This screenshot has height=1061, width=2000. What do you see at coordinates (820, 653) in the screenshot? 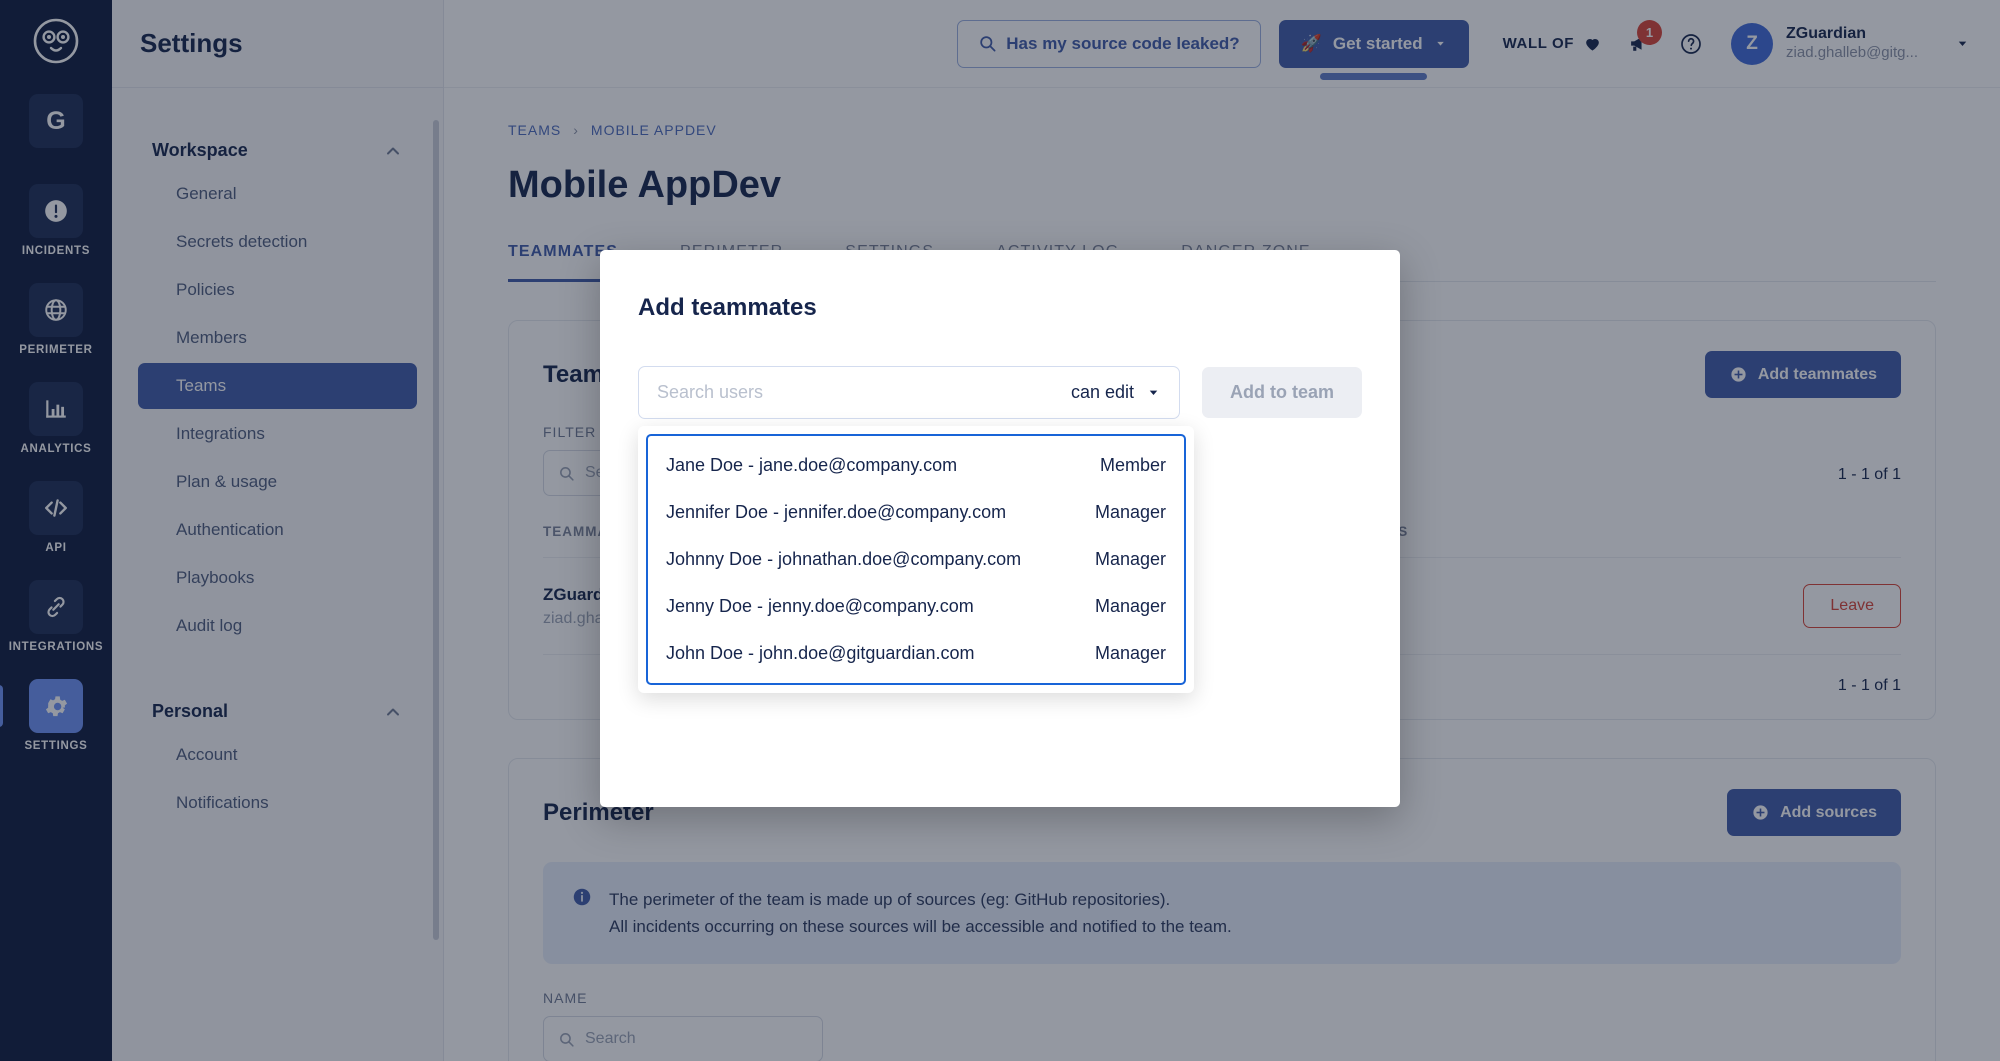
I see `suggestion-label: John Doe - john.doe@gitguardian.com` at bounding box center [820, 653].